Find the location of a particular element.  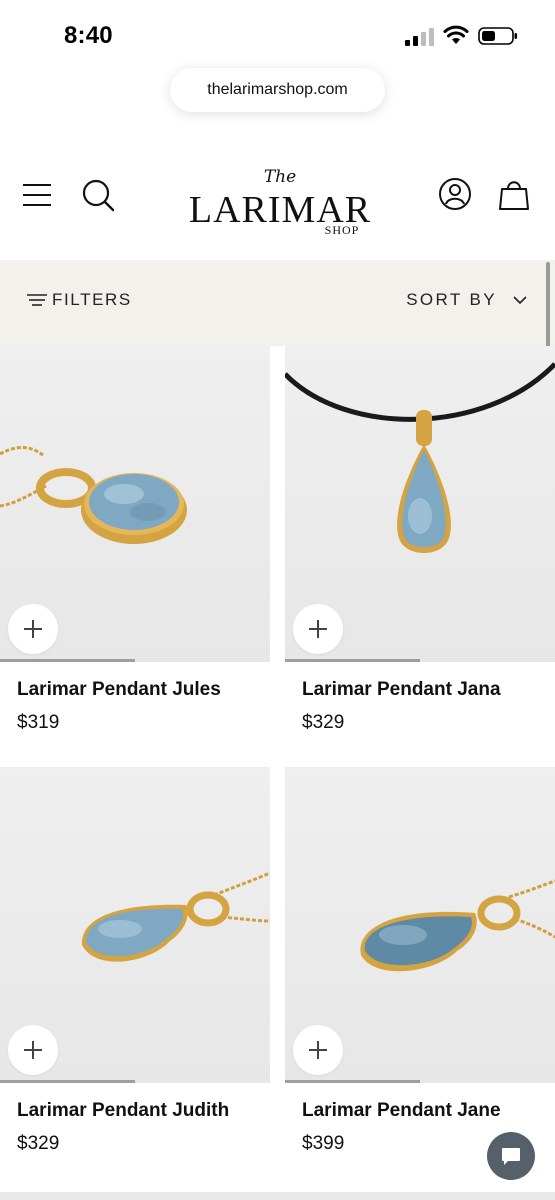

address-bar: thelarimarshop.com is located at coordinates (277, 90).